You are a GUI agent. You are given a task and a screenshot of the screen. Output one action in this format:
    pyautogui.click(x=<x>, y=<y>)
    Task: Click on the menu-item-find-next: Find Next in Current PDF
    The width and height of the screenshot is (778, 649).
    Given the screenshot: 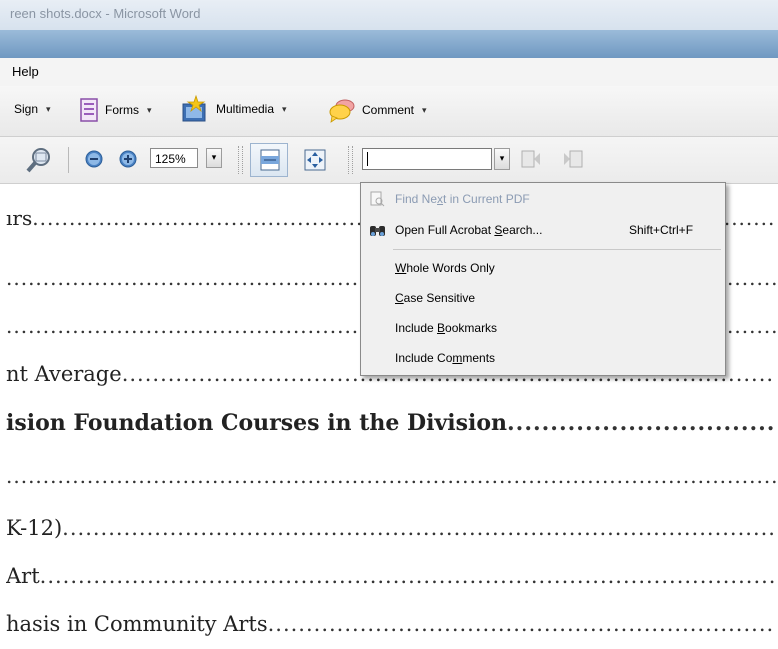 What is the action you would take?
    pyautogui.click(x=462, y=199)
    